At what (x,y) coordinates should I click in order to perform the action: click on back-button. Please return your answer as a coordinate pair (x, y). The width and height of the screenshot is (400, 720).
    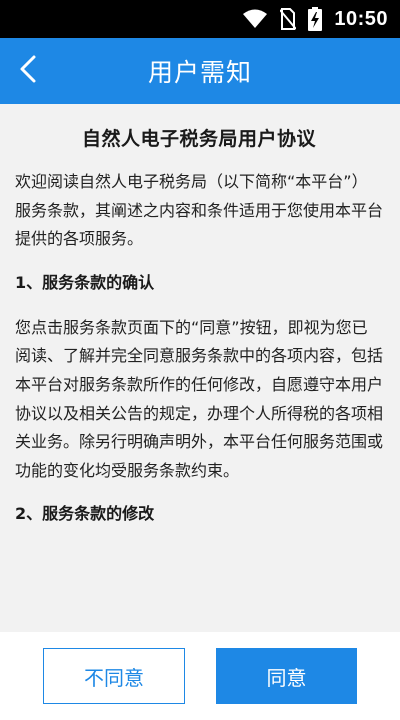
    Looking at the image, I should click on (28, 71).